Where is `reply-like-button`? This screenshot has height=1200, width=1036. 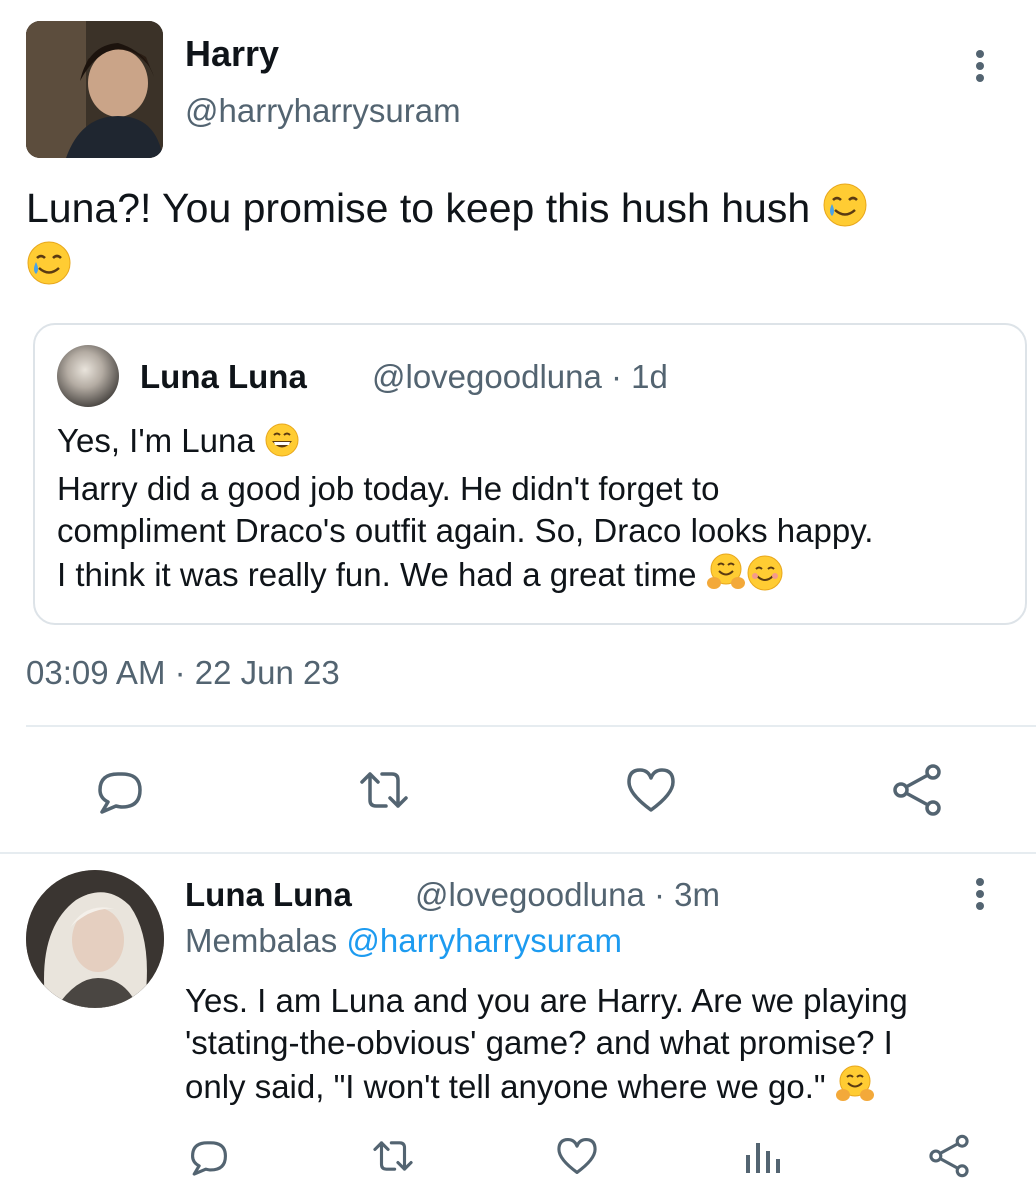 reply-like-button is located at coordinates (577, 1156).